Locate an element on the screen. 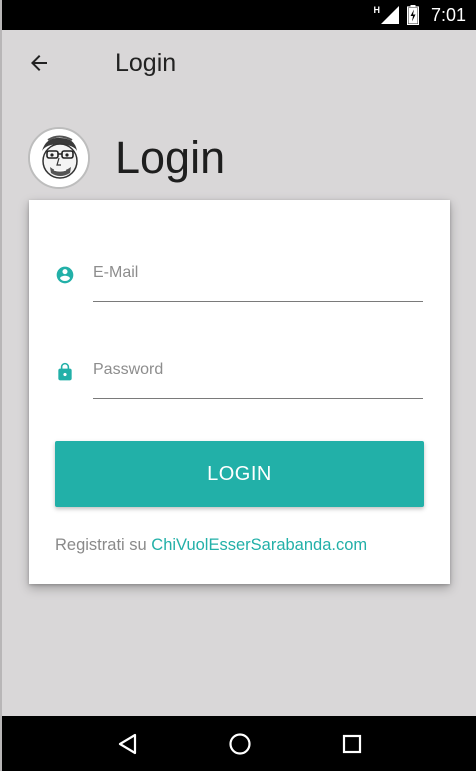  battery-icon is located at coordinates (412, 15).